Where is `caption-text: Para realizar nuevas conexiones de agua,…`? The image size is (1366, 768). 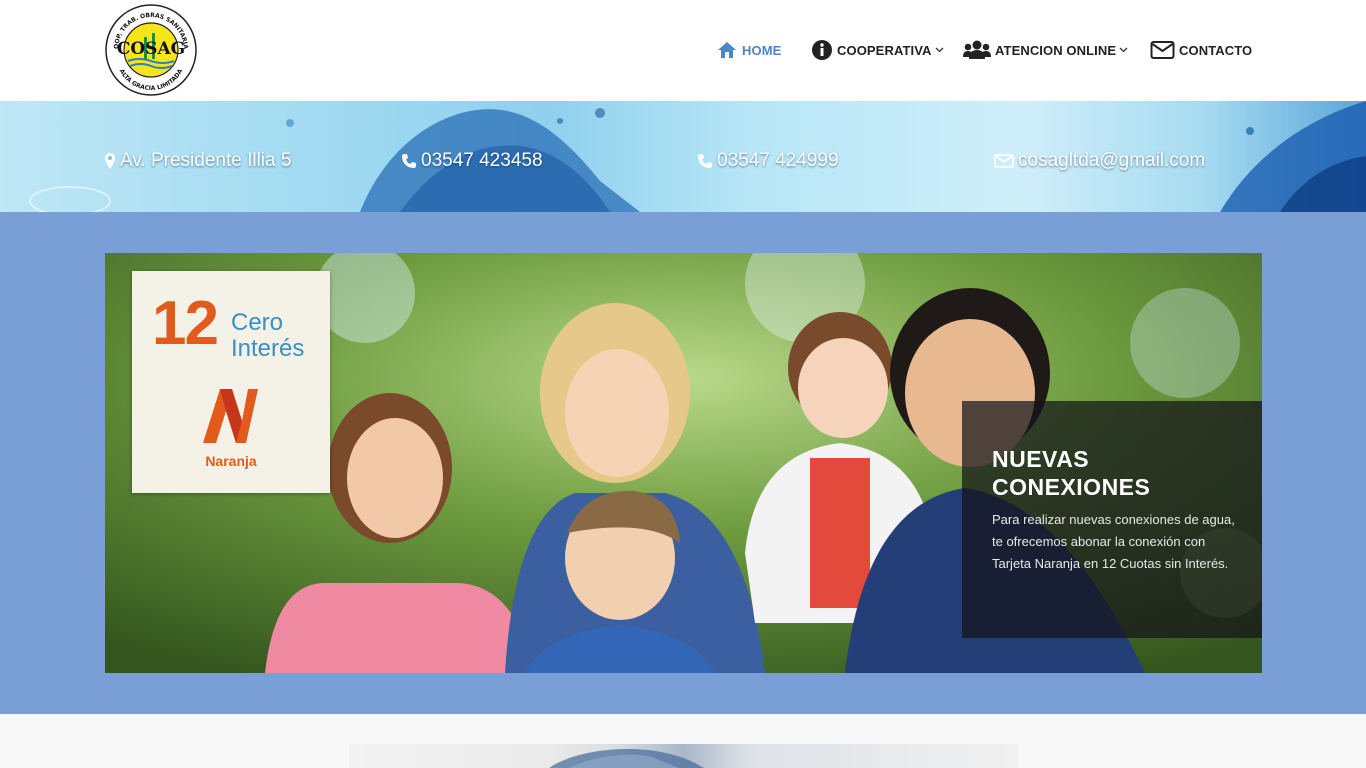
caption-text: Para realizar nuevas conexiones de agua,… is located at coordinates (1113, 541).